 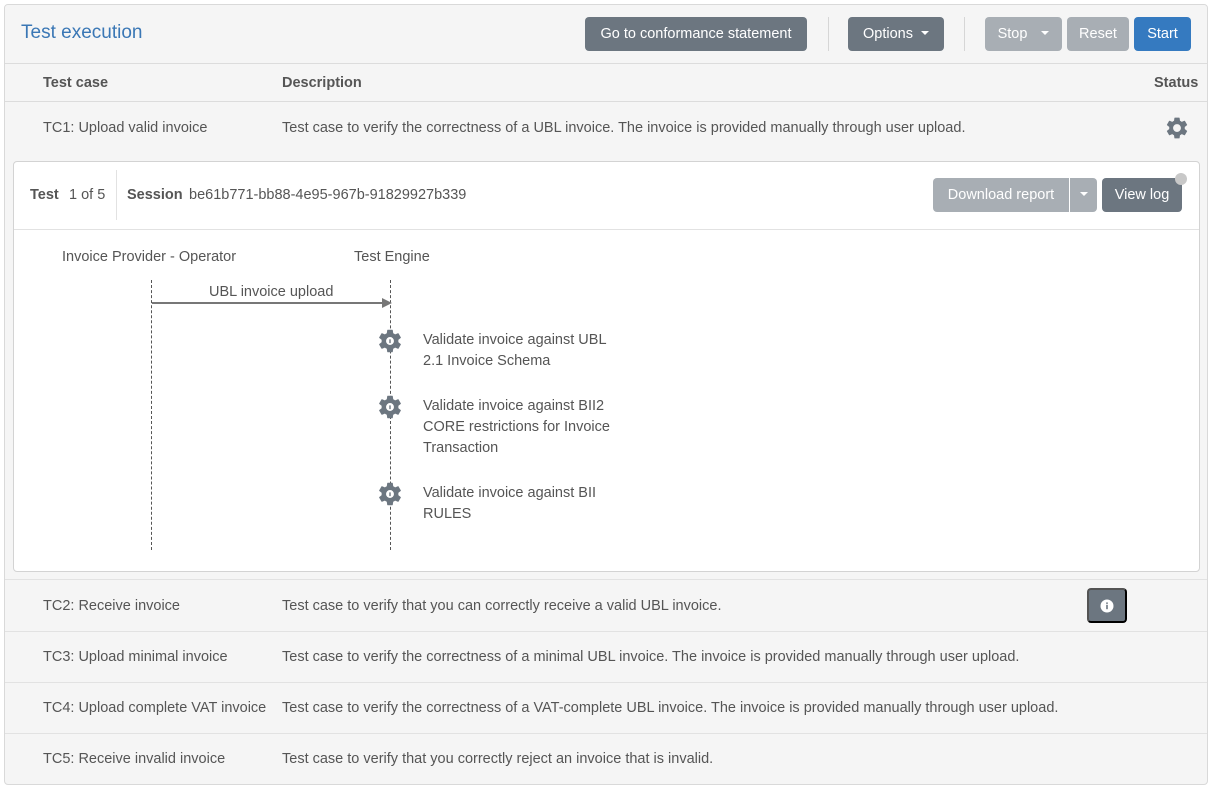 I want to click on column-header-description: Description, so click(x=322, y=83).